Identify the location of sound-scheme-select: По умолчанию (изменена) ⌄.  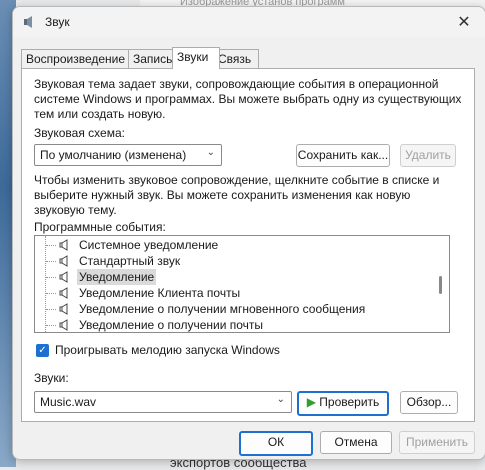
(128, 155).